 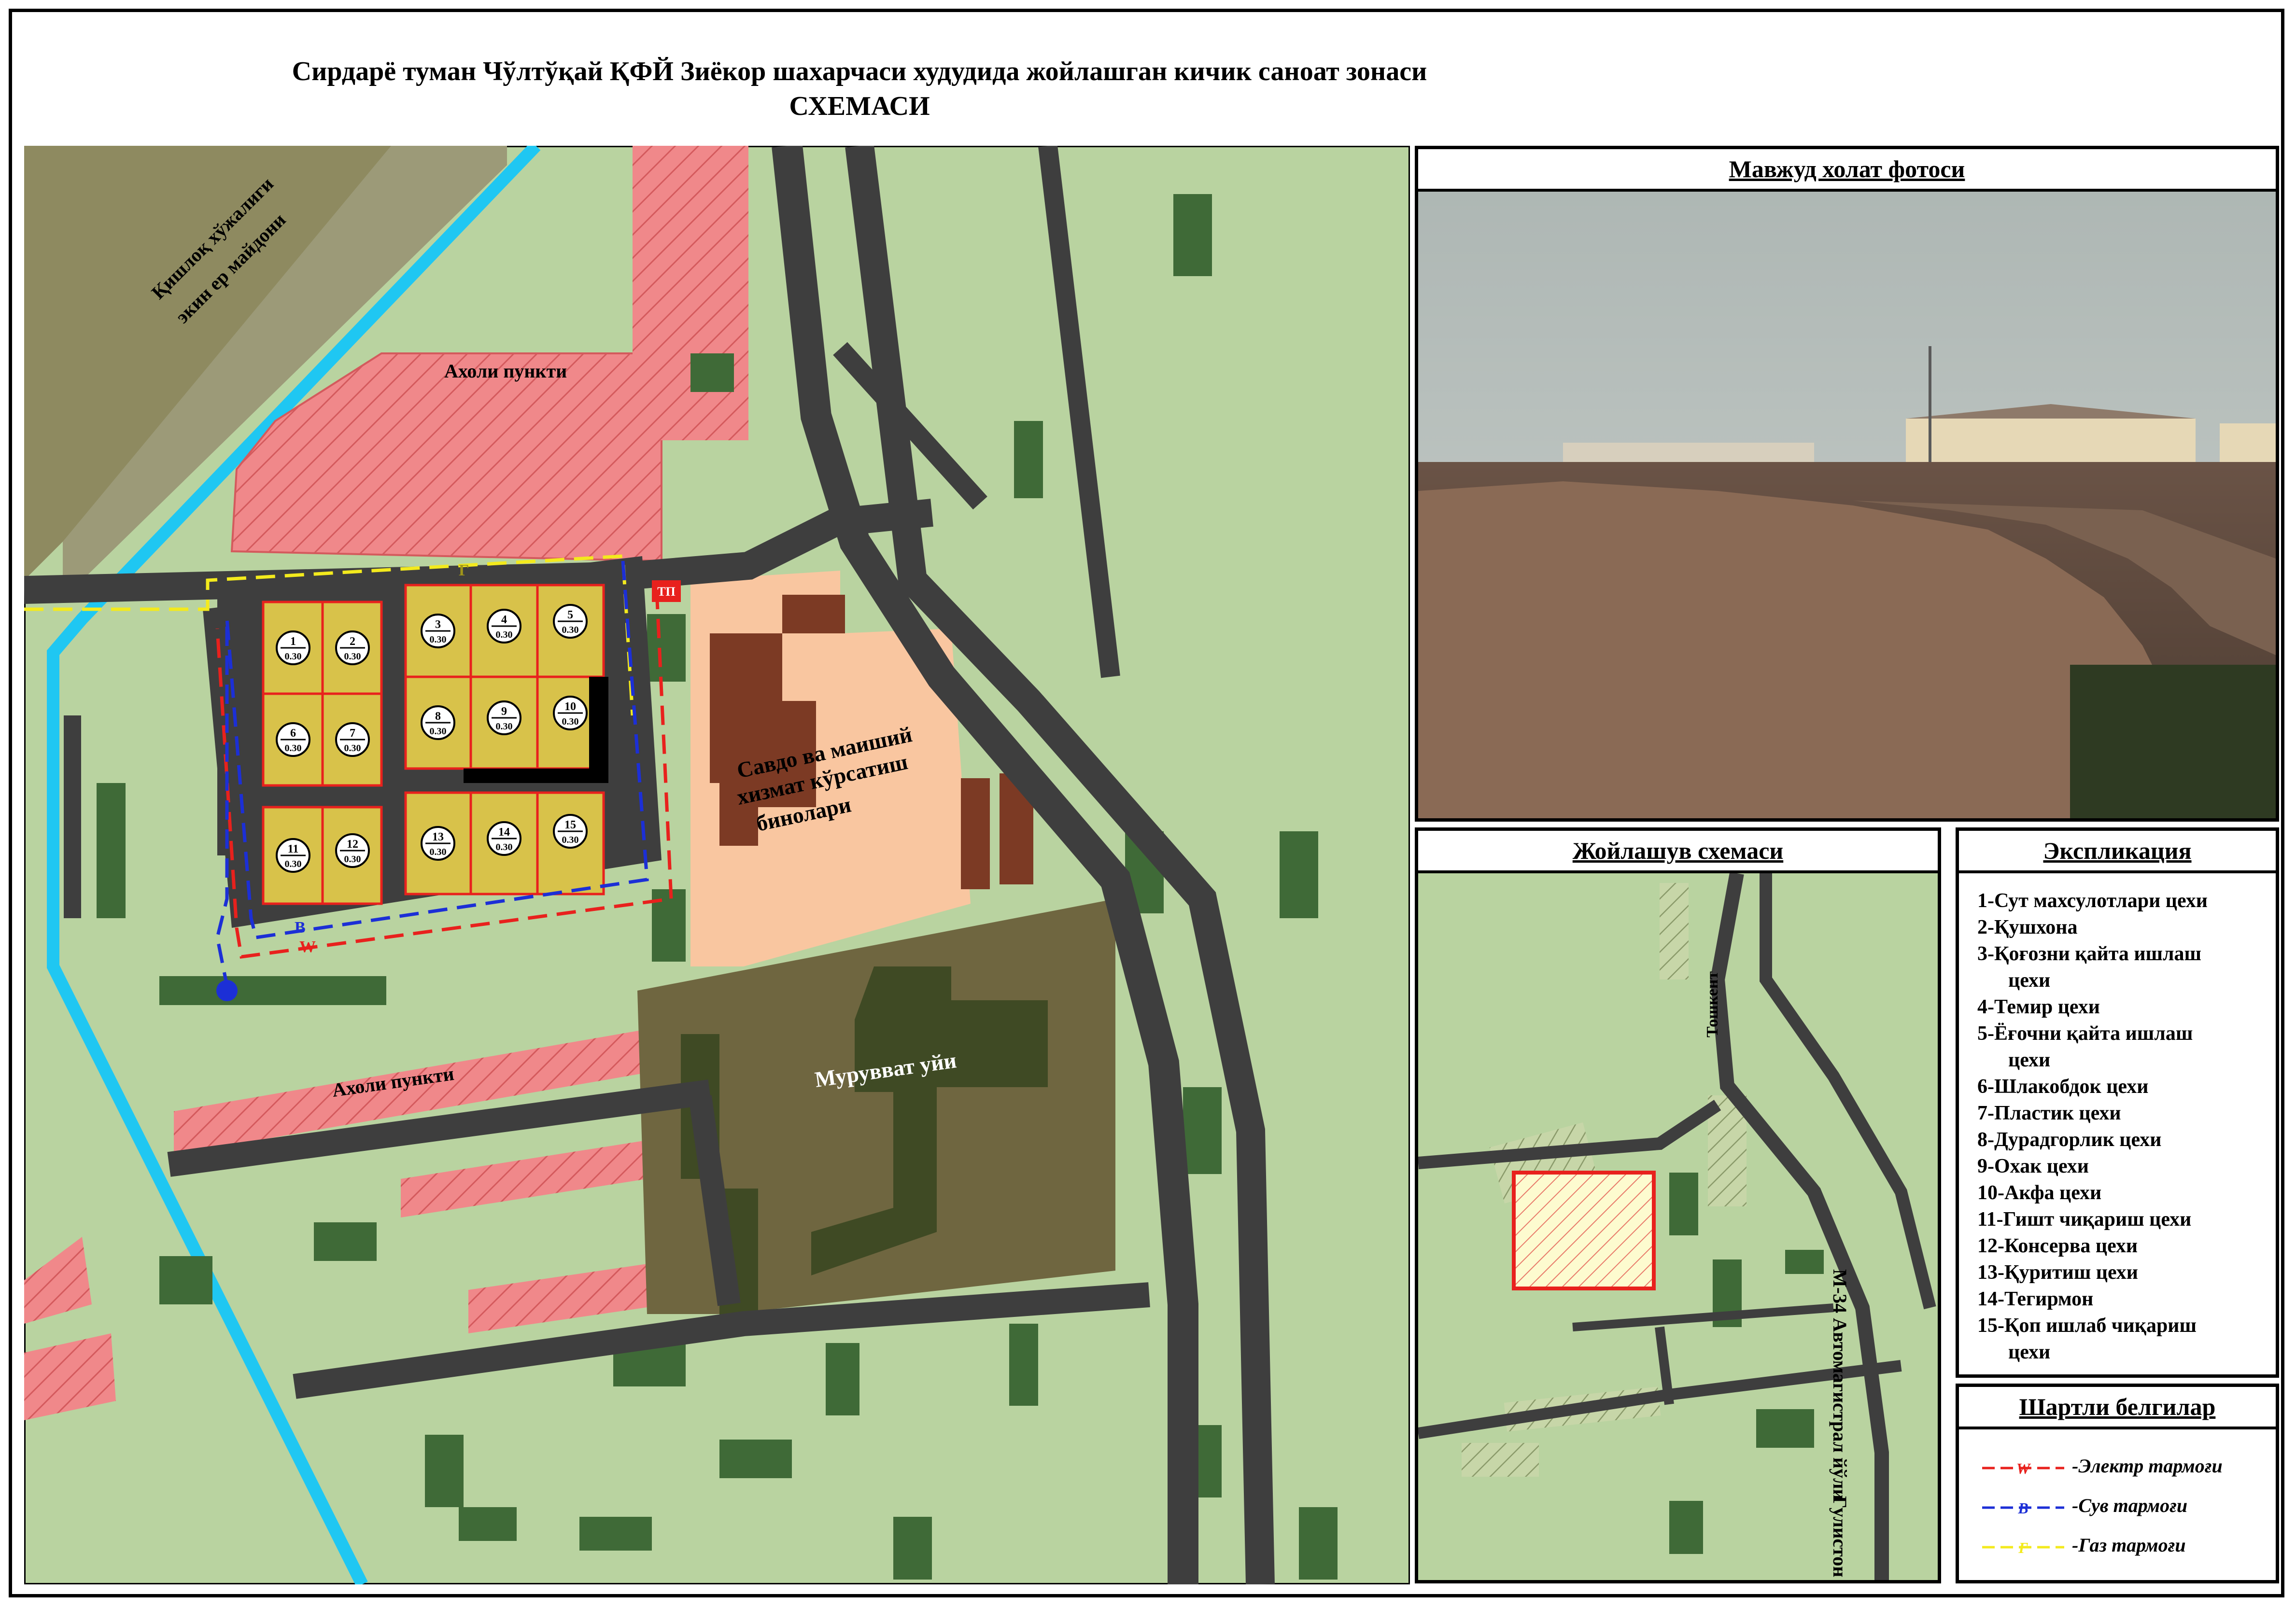 I want to click on plot-number: 6, so click(x=293, y=733).